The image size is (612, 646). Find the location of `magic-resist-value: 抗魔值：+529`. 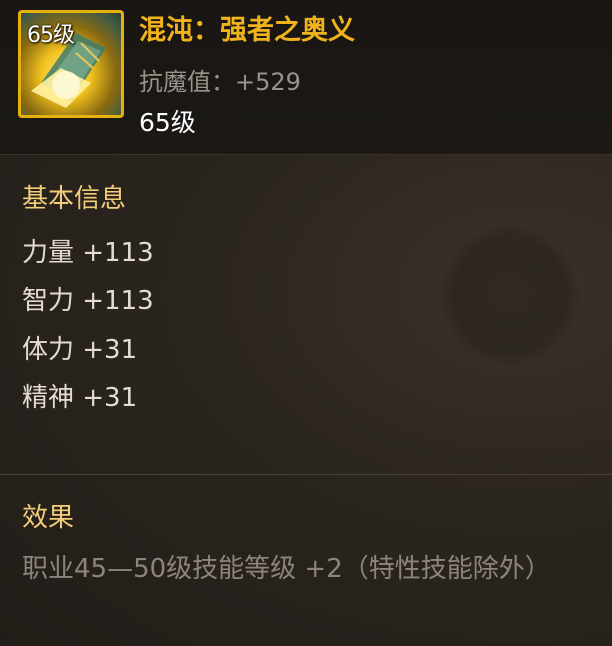

magic-resist-value: 抗魔值：+529 is located at coordinates (220, 82).